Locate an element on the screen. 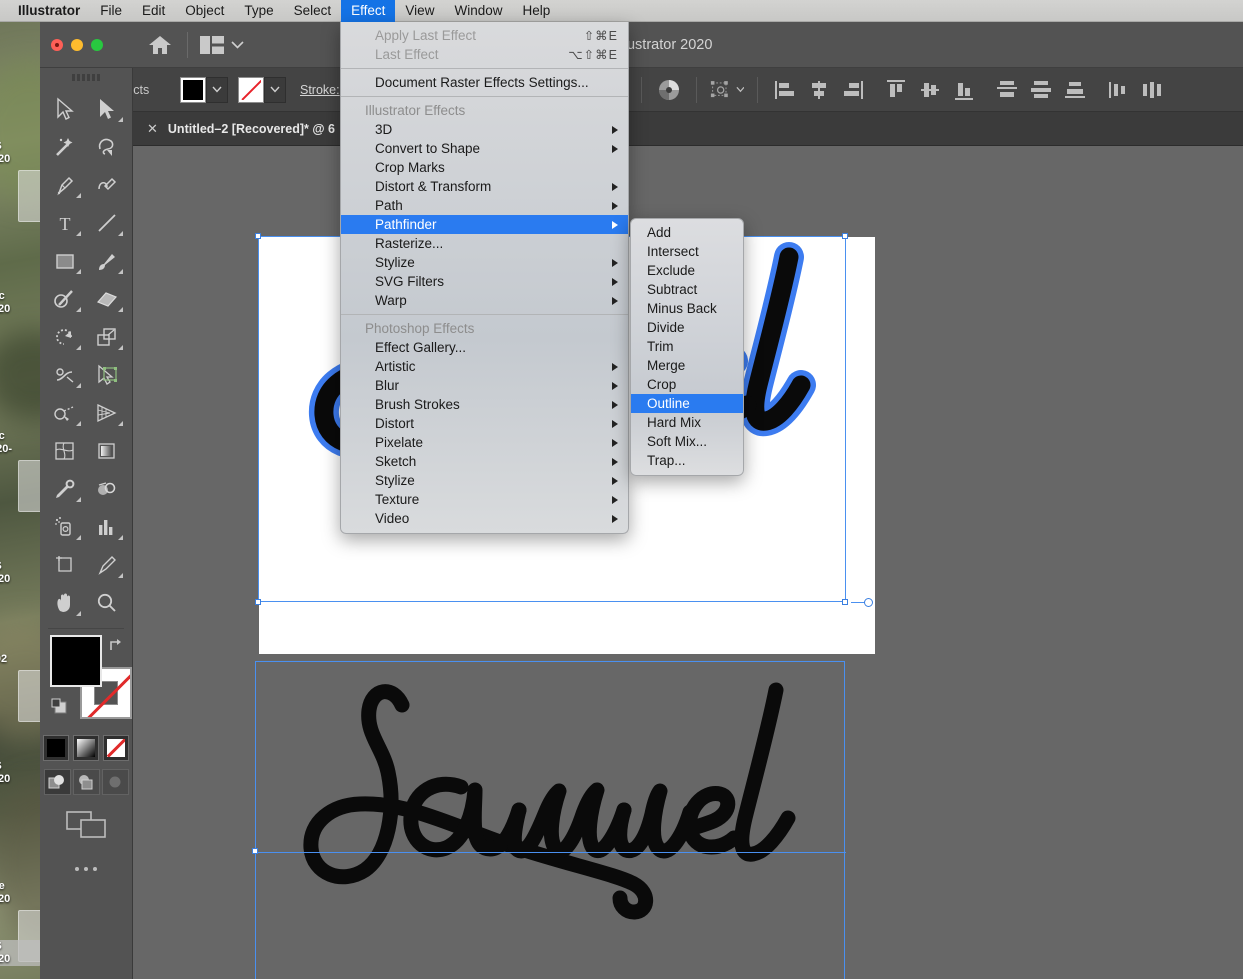  menubar-item-select: Select is located at coordinates (313, 11).